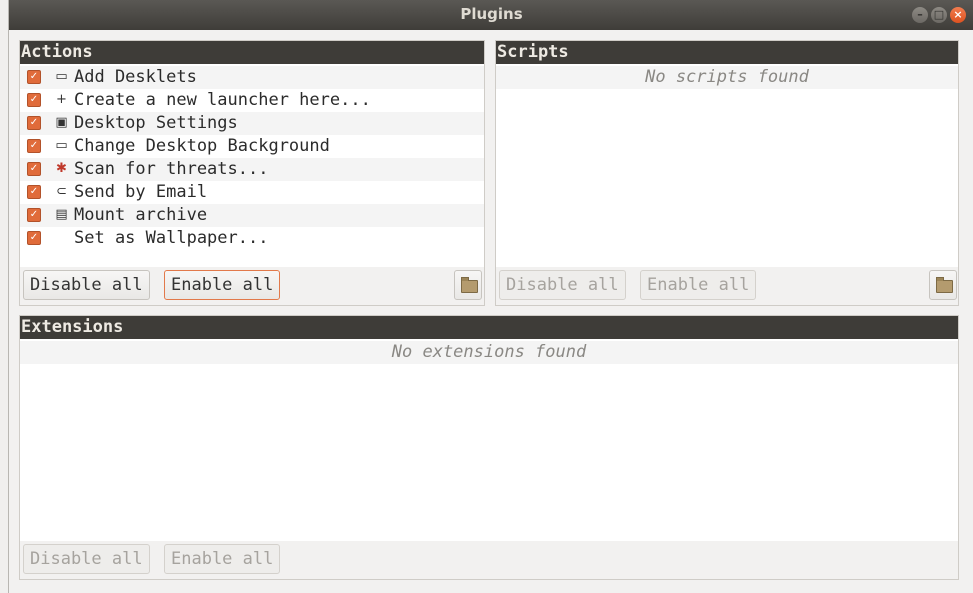  What do you see at coordinates (61, 99) in the screenshot?
I see `plus-icon: +` at bounding box center [61, 99].